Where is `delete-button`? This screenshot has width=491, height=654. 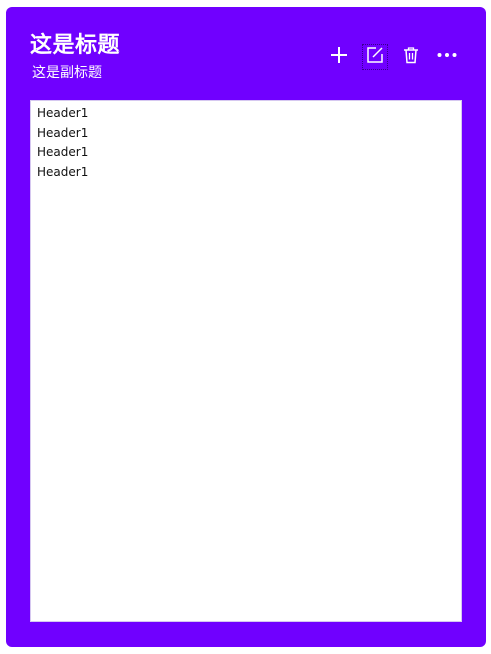 delete-button is located at coordinates (411, 57).